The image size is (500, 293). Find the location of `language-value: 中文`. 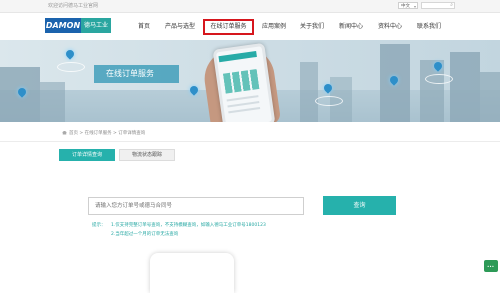

language-value: 中文 is located at coordinates (405, 6).